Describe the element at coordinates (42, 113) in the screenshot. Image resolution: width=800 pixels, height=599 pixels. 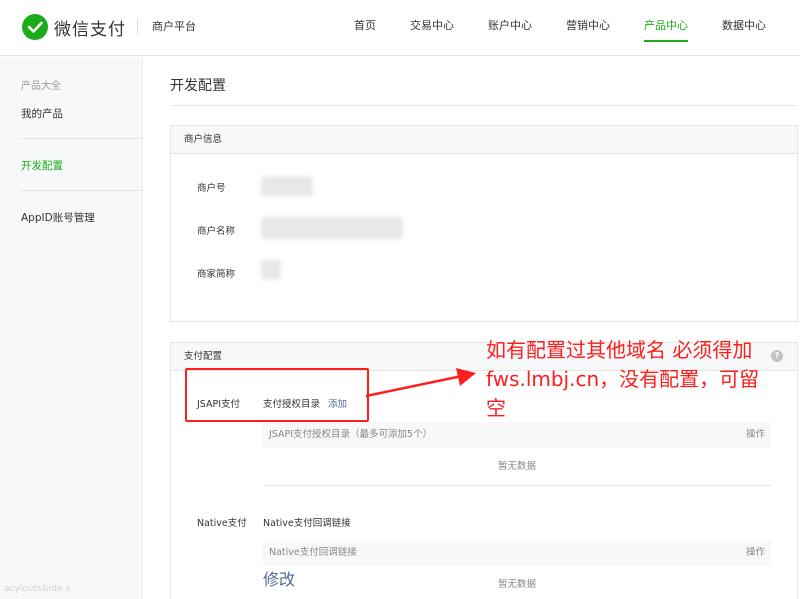
I see `sidebar-item-my-products: 我的产品` at that location.